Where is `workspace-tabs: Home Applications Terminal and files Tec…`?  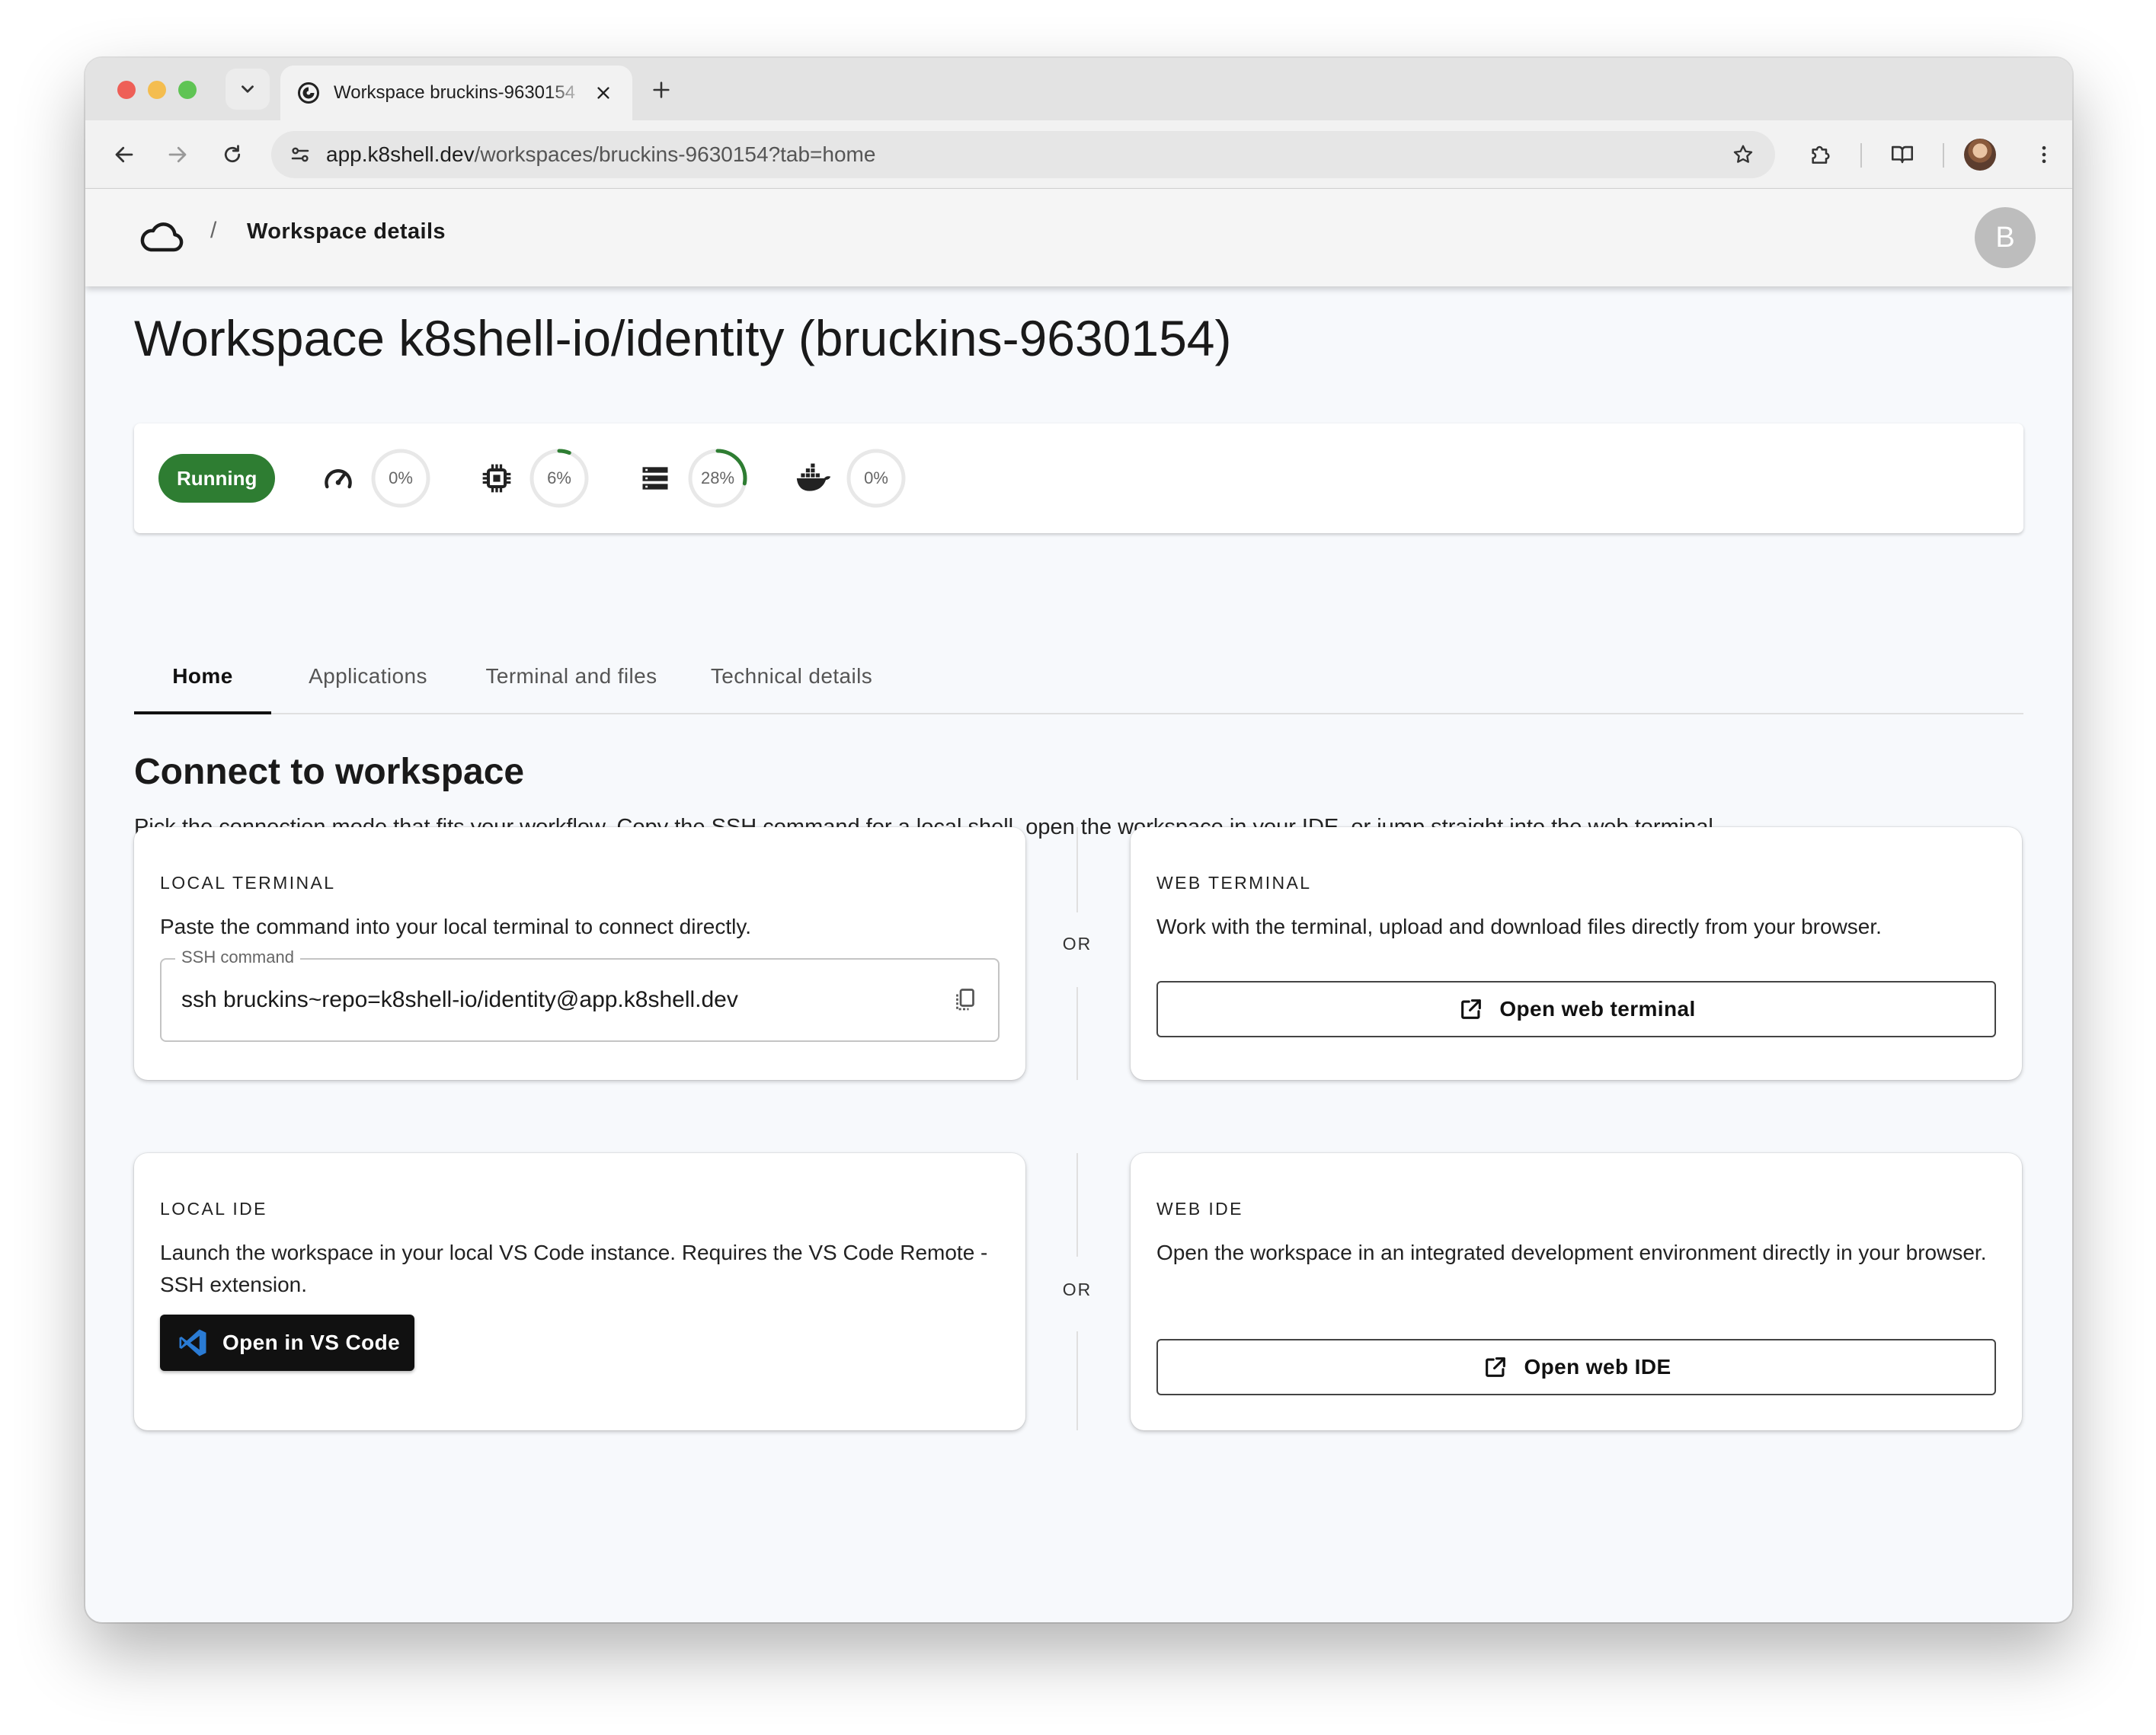
workspace-tabs: Home Applications Terminal and files Tec… is located at coordinates (1078, 680).